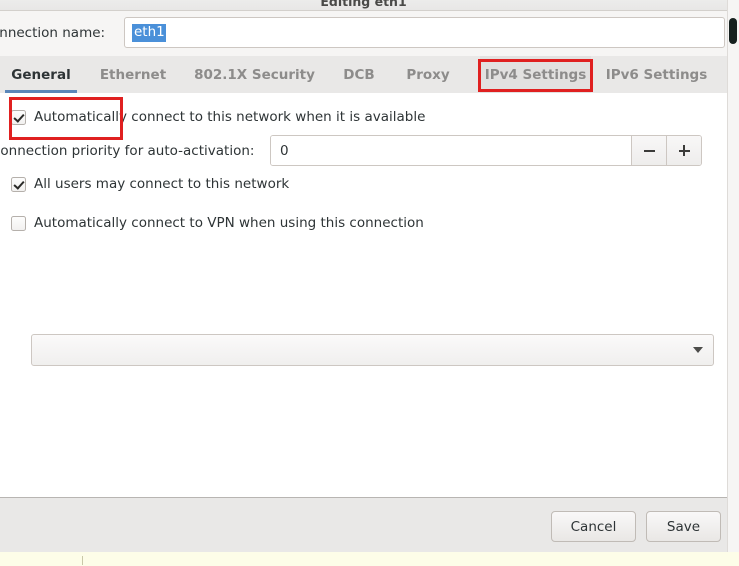 Image resolution: width=739 pixels, height=566 pixels. I want to click on chevron-down-icon, so click(698, 350).